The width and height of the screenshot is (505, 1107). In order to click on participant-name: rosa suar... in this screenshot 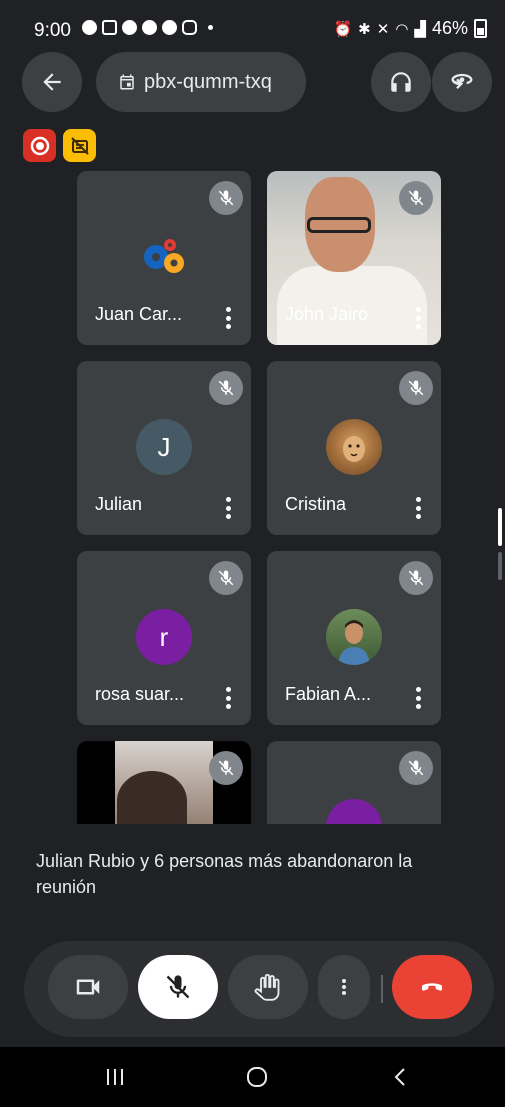, I will do `click(140, 694)`.